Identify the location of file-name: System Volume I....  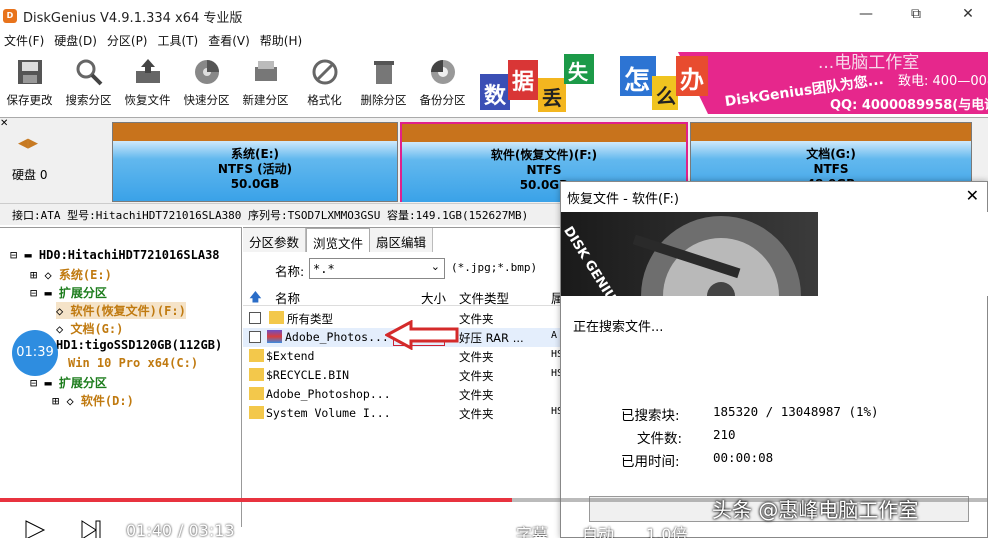
(328, 413).